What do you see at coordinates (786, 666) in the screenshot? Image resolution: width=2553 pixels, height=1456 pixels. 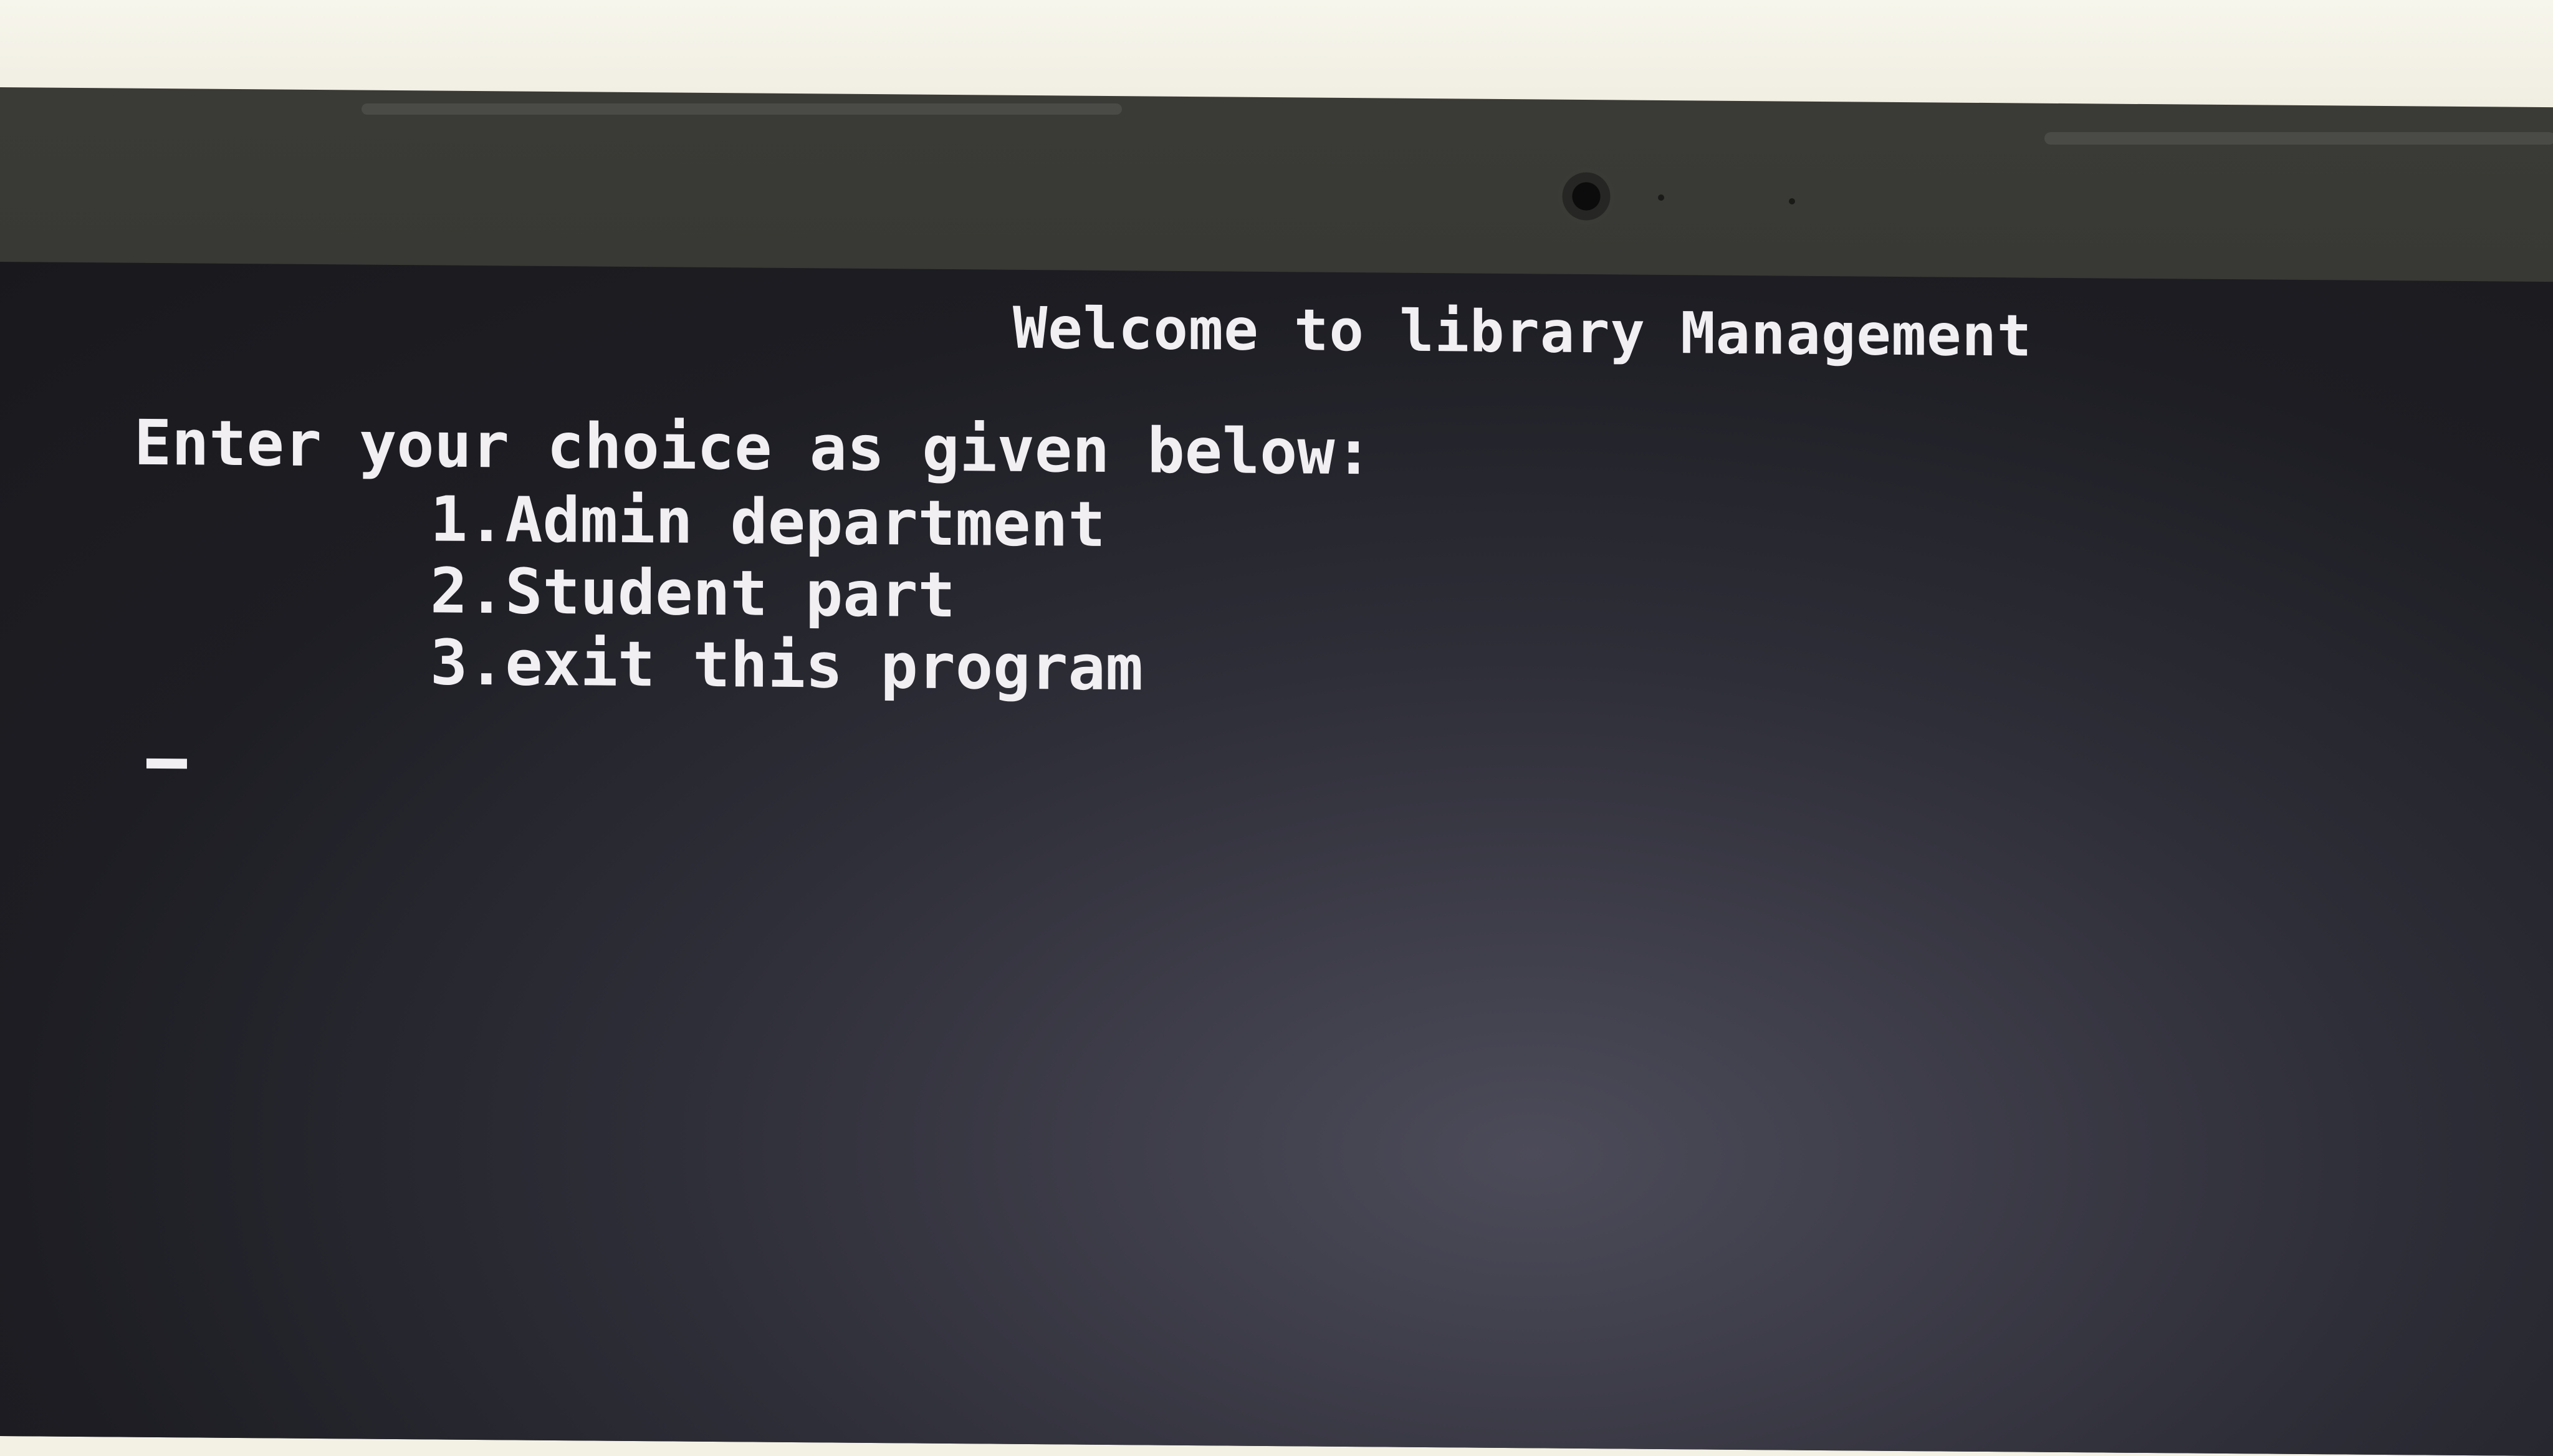 I see `menu-option-exit: 3.exit this program` at bounding box center [786, 666].